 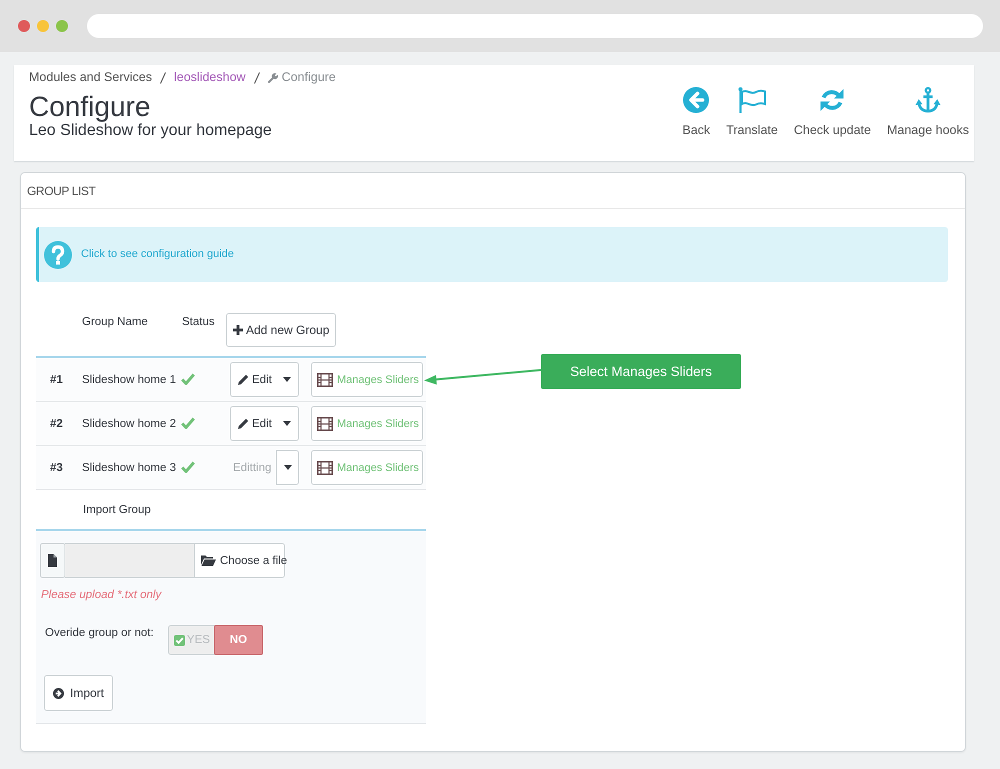 I want to click on arrow-right-circle-icon, so click(x=58, y=693).